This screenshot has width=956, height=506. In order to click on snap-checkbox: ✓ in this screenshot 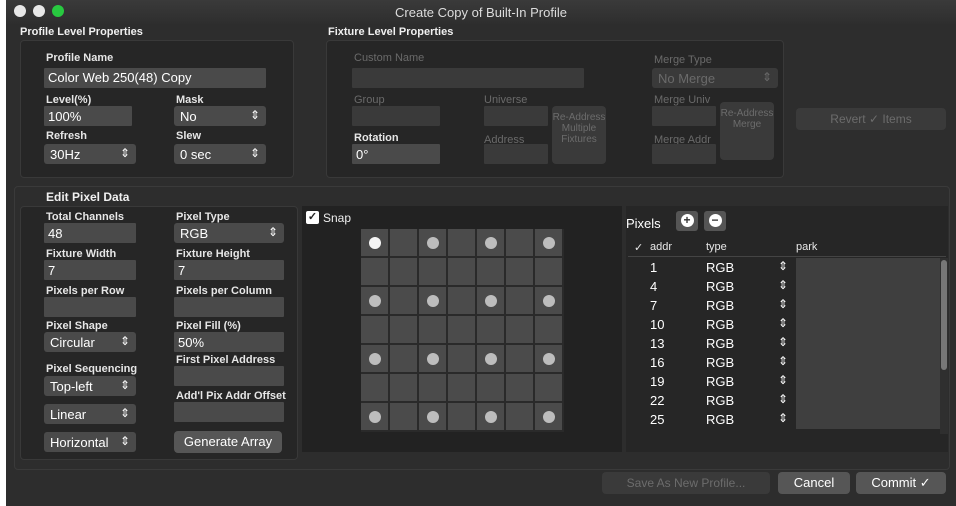, I will do `click(312, 217)`.